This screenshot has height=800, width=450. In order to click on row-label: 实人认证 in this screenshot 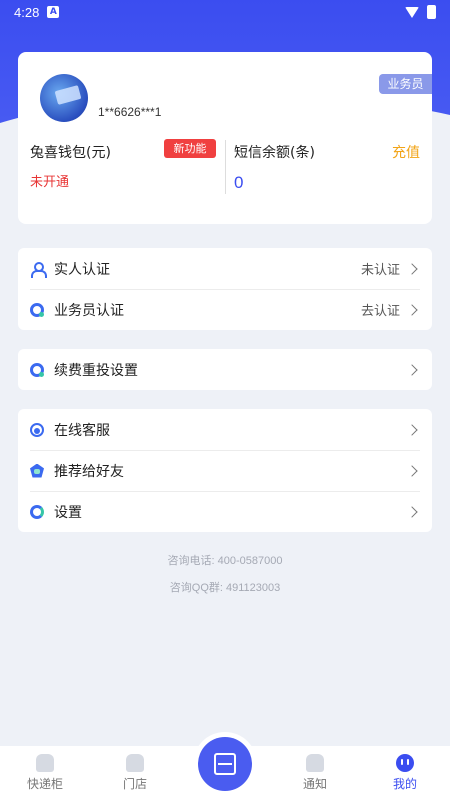, I will do `click(82, 269)`.